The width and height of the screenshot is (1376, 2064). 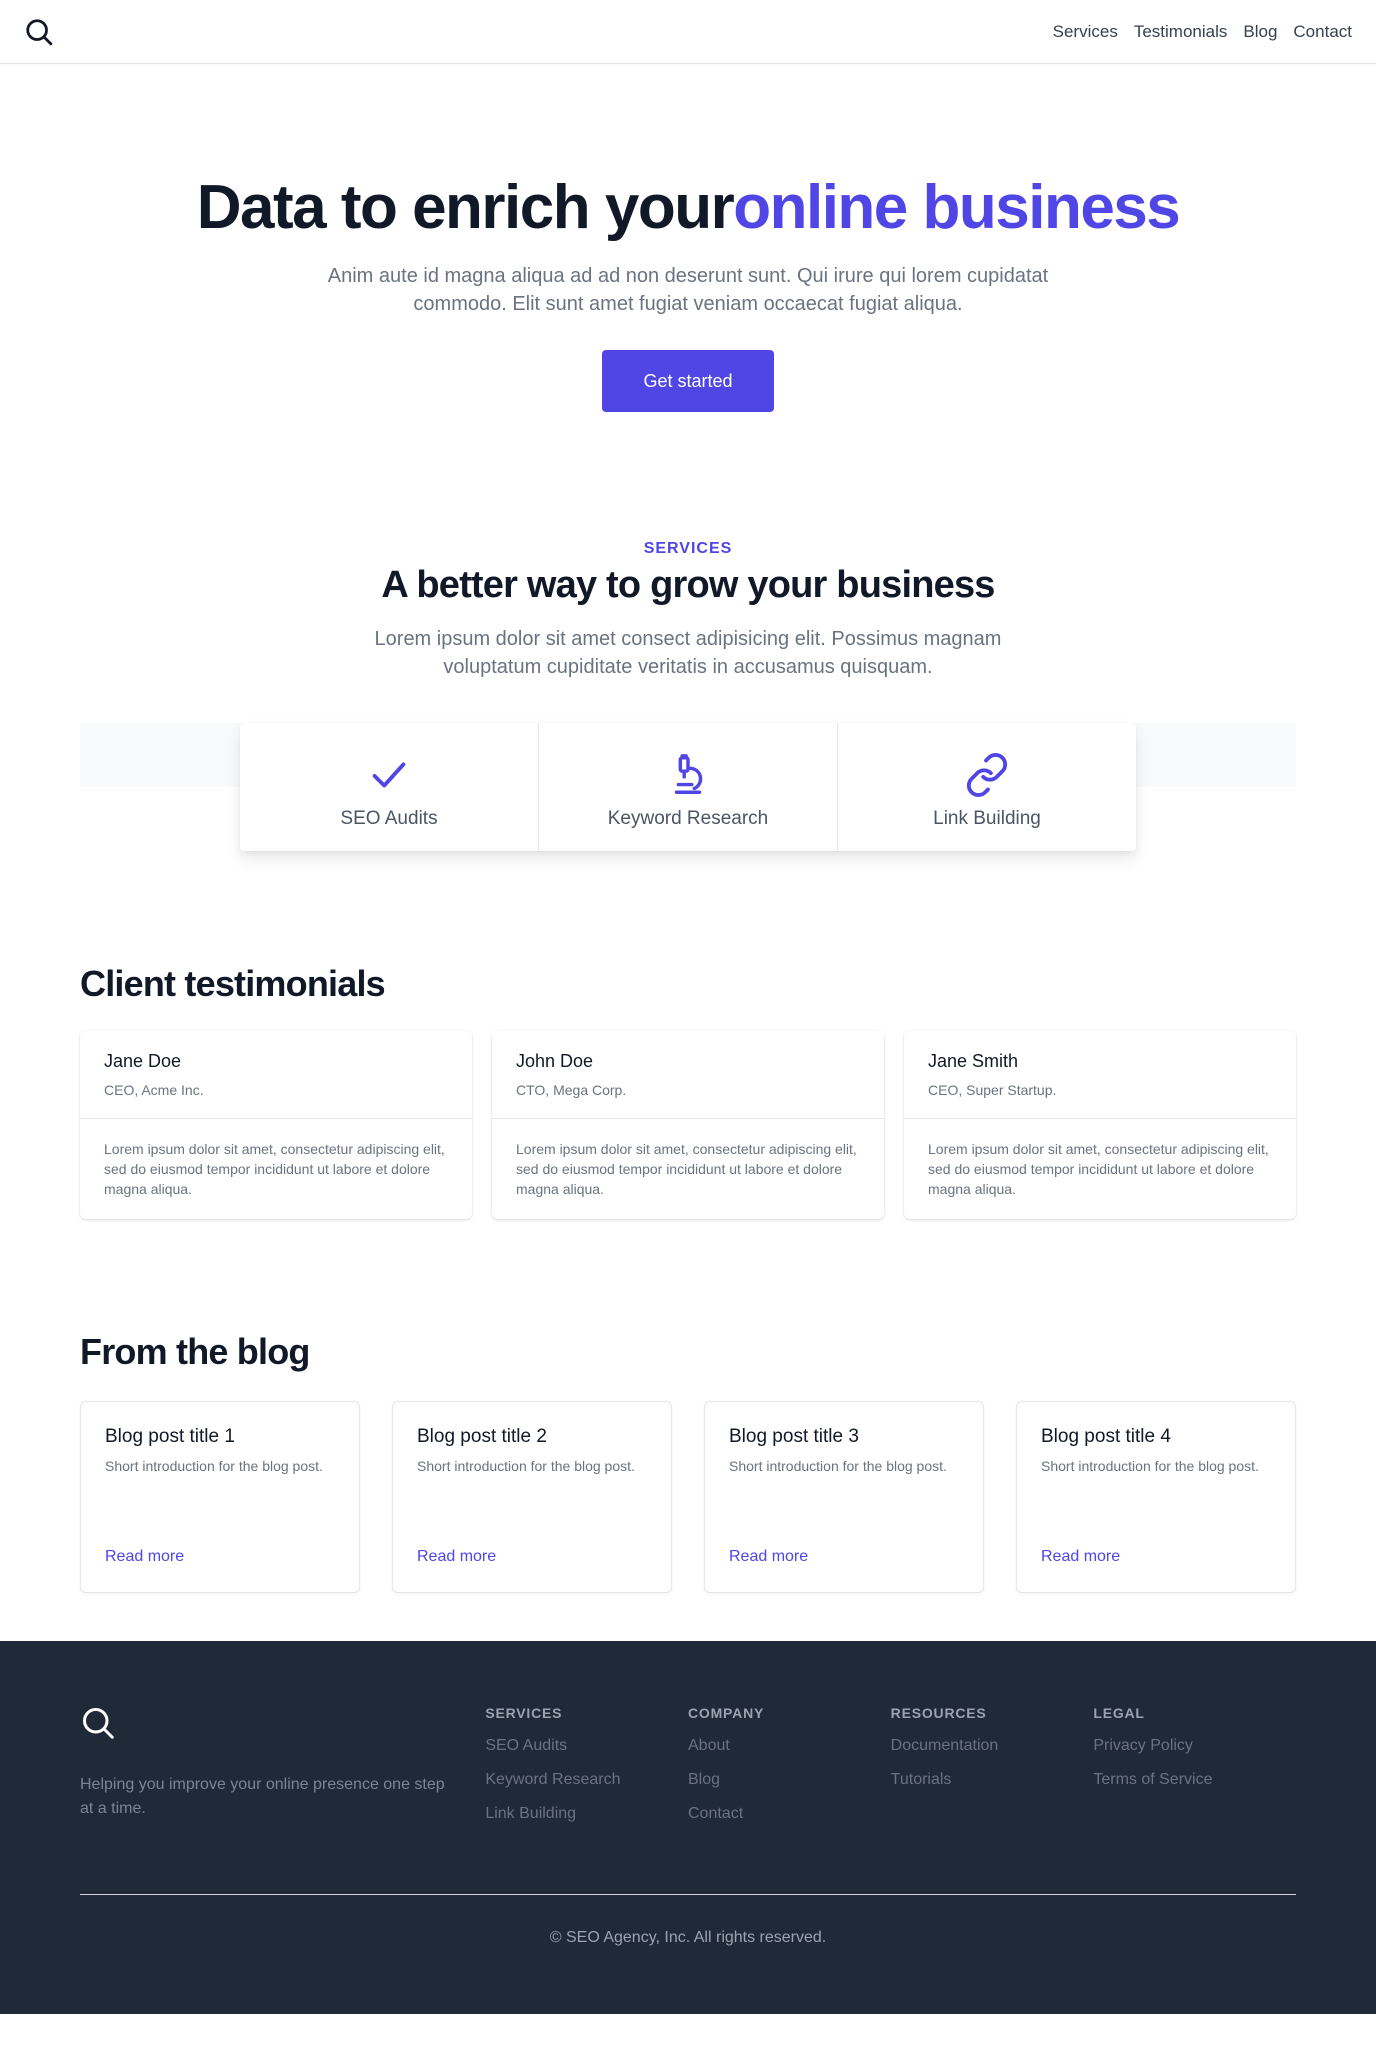 I want to click on footer-column-heading: RESOURCES, so click(x=938, y=1713).